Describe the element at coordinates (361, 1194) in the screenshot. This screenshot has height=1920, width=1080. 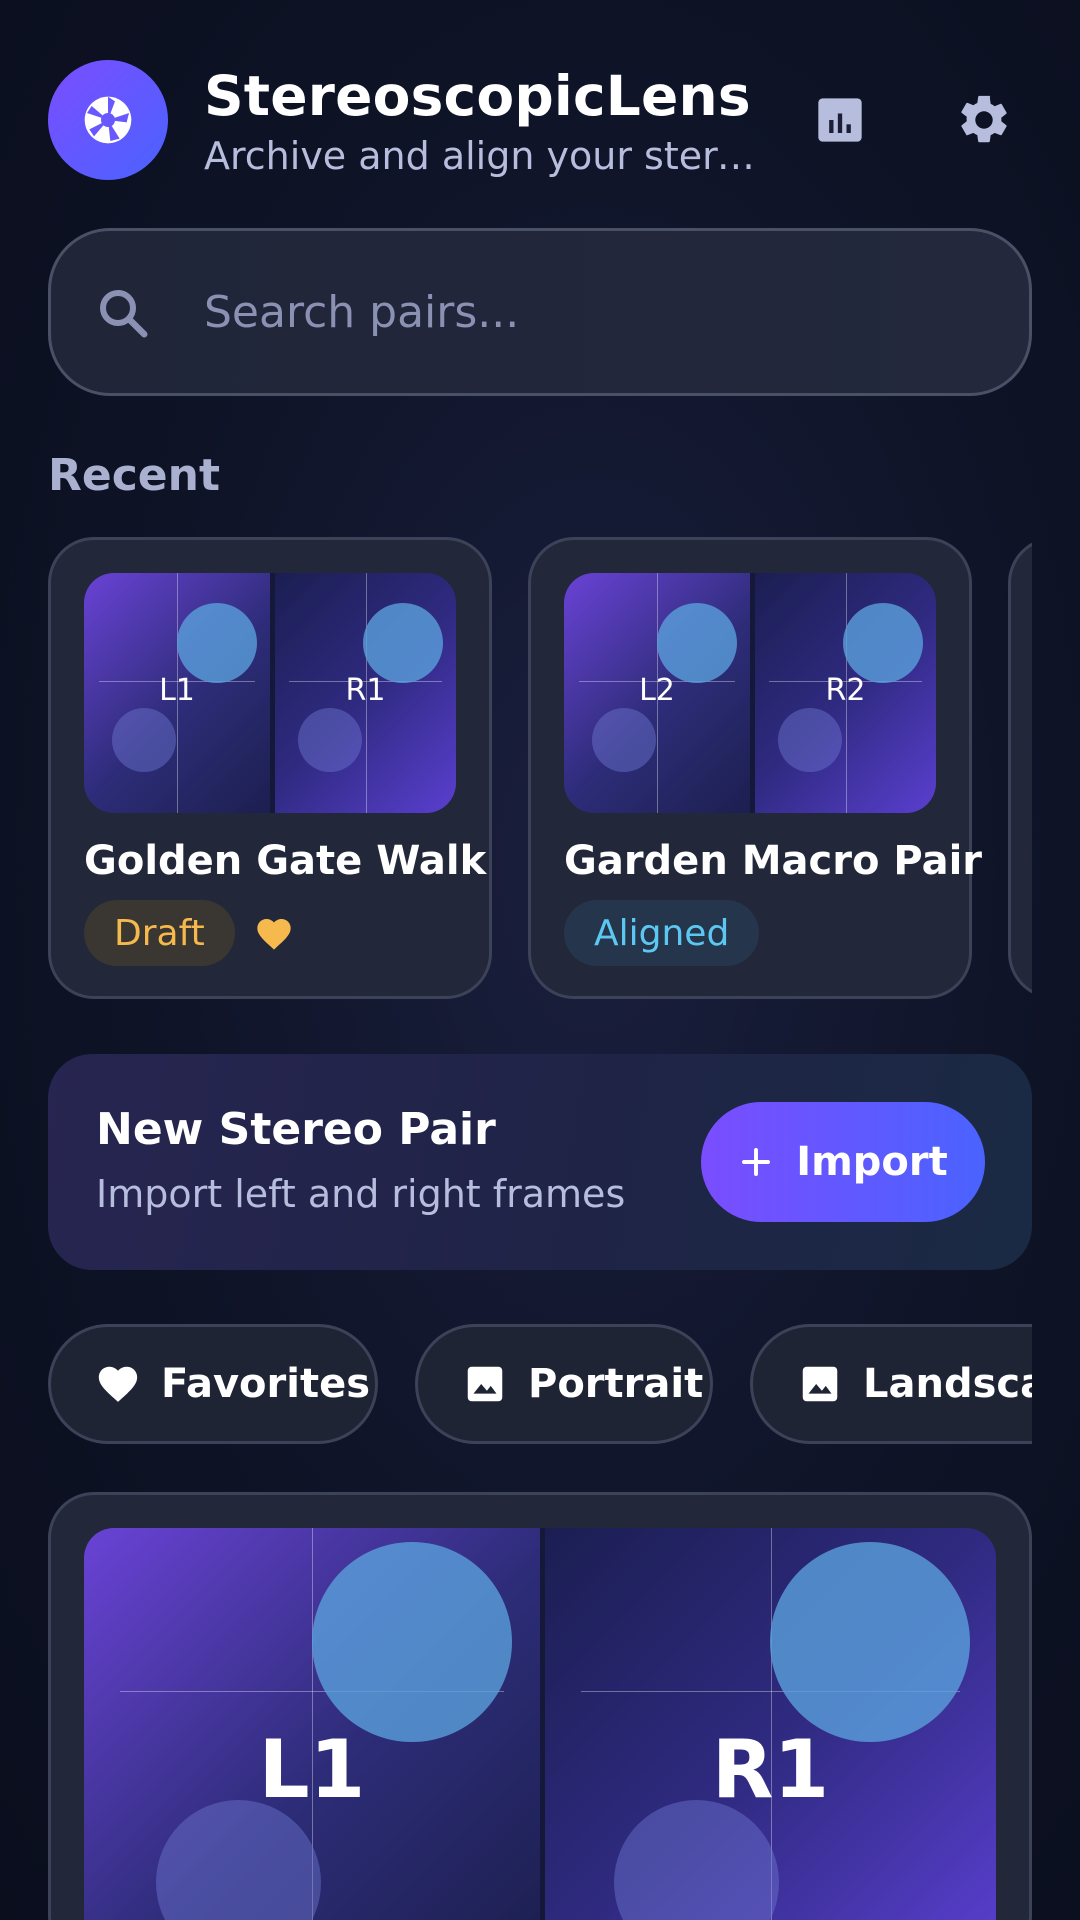
I see `new-pair-subtitle: Import left and right frames` at that location.